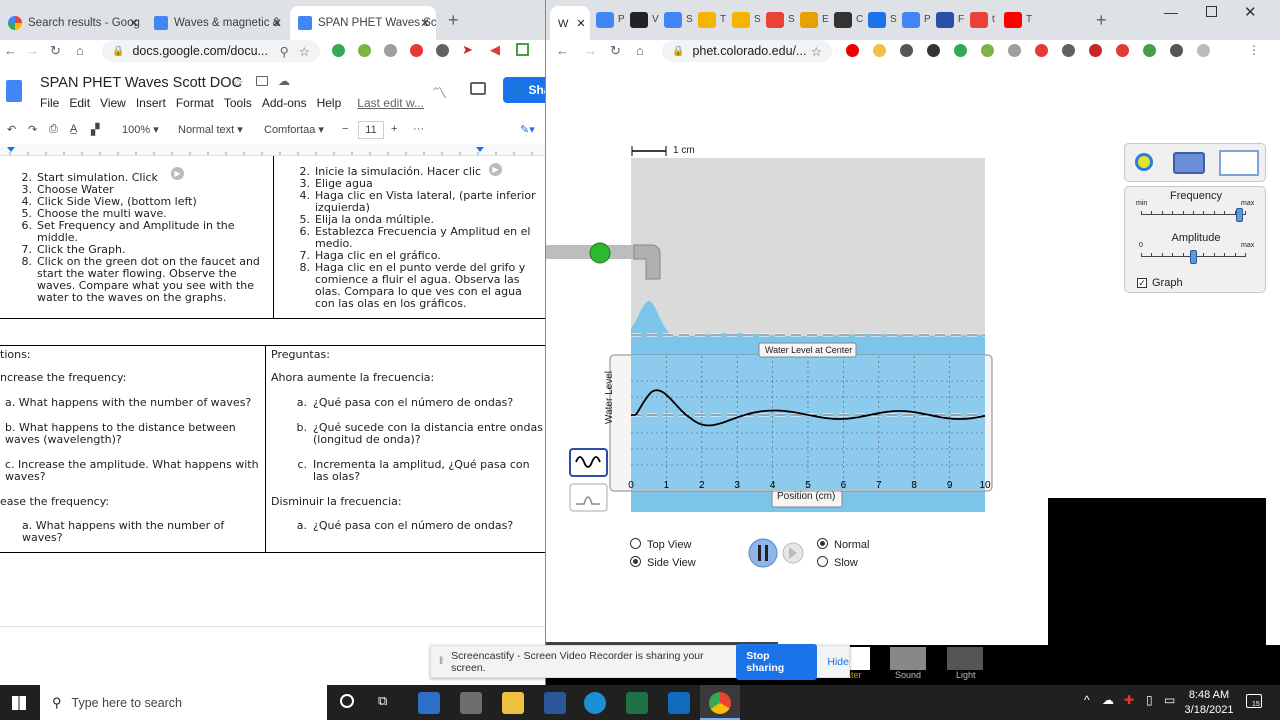  What do you see at coordinates (211, 51) in the screenshot?
I see `address-bar: 🔒 docs.google.com/docu... ⚲ ☆` at bounding box center [211, 51].